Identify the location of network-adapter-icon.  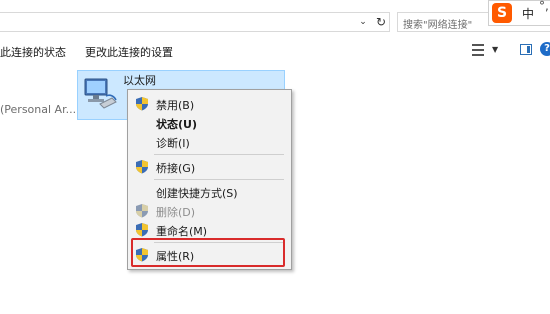
(100, 93).